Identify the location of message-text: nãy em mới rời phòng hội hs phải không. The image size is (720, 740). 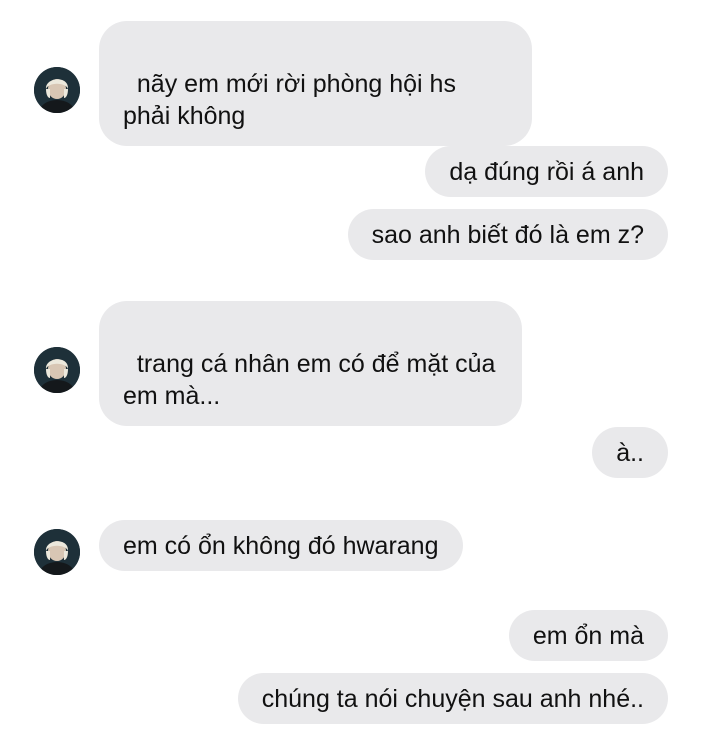
(293, 100).